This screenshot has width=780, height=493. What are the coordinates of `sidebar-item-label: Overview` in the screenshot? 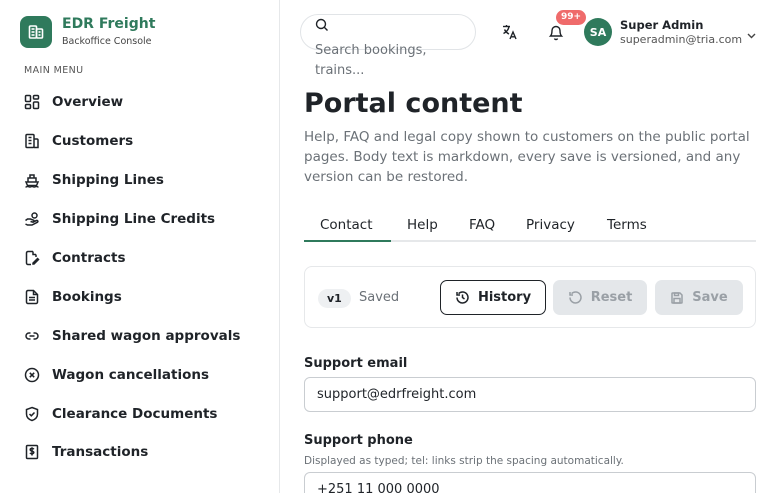 It's located at (88, 102).